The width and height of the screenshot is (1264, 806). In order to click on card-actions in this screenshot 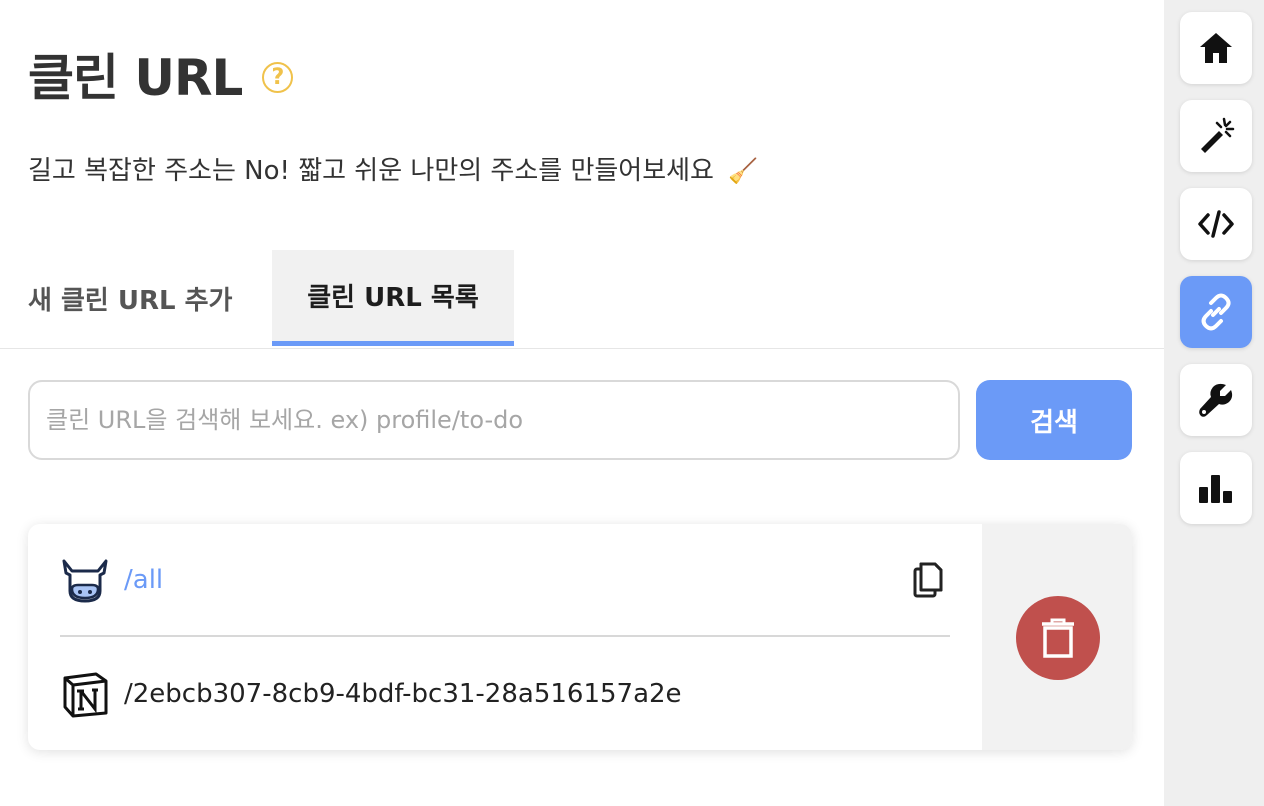, I will do `click(1057, 637)`.